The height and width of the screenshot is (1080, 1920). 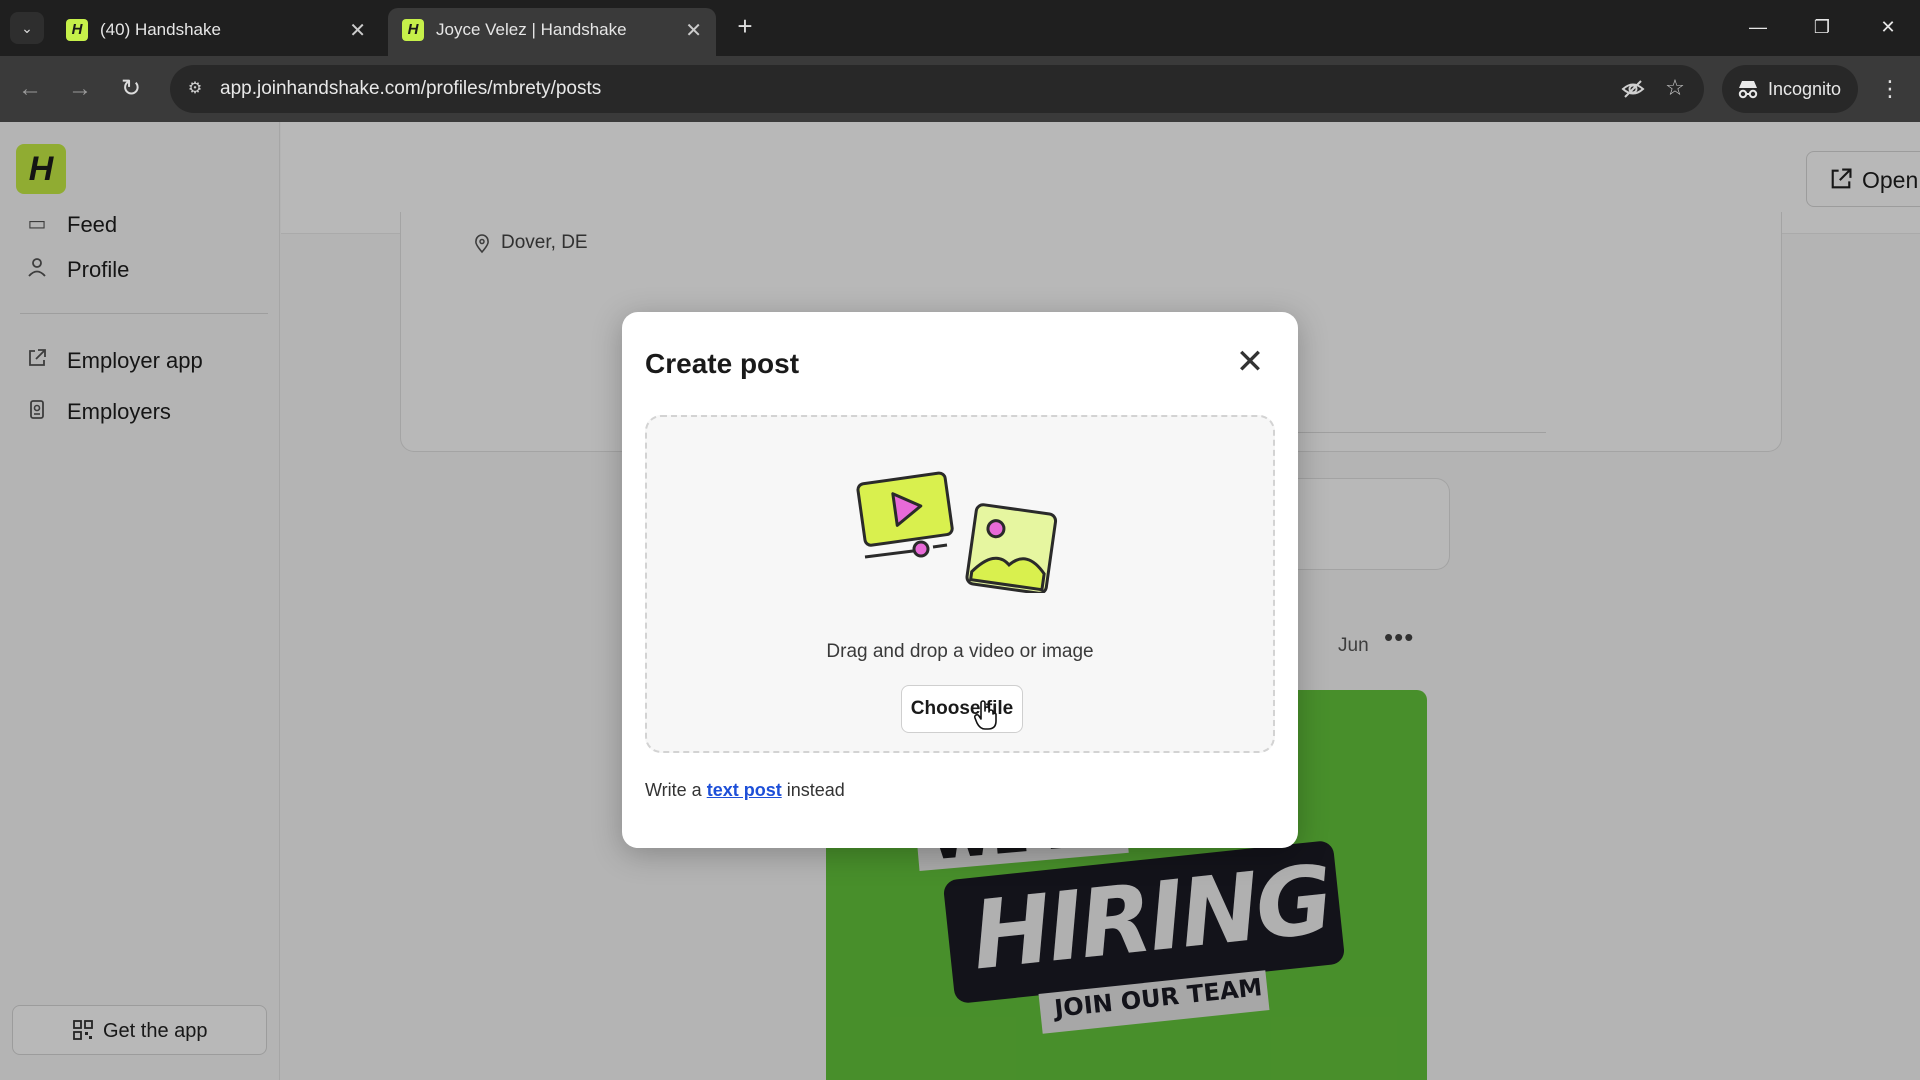 I want to click on minimize-window-icon: —, so click(x=1758, y=27).